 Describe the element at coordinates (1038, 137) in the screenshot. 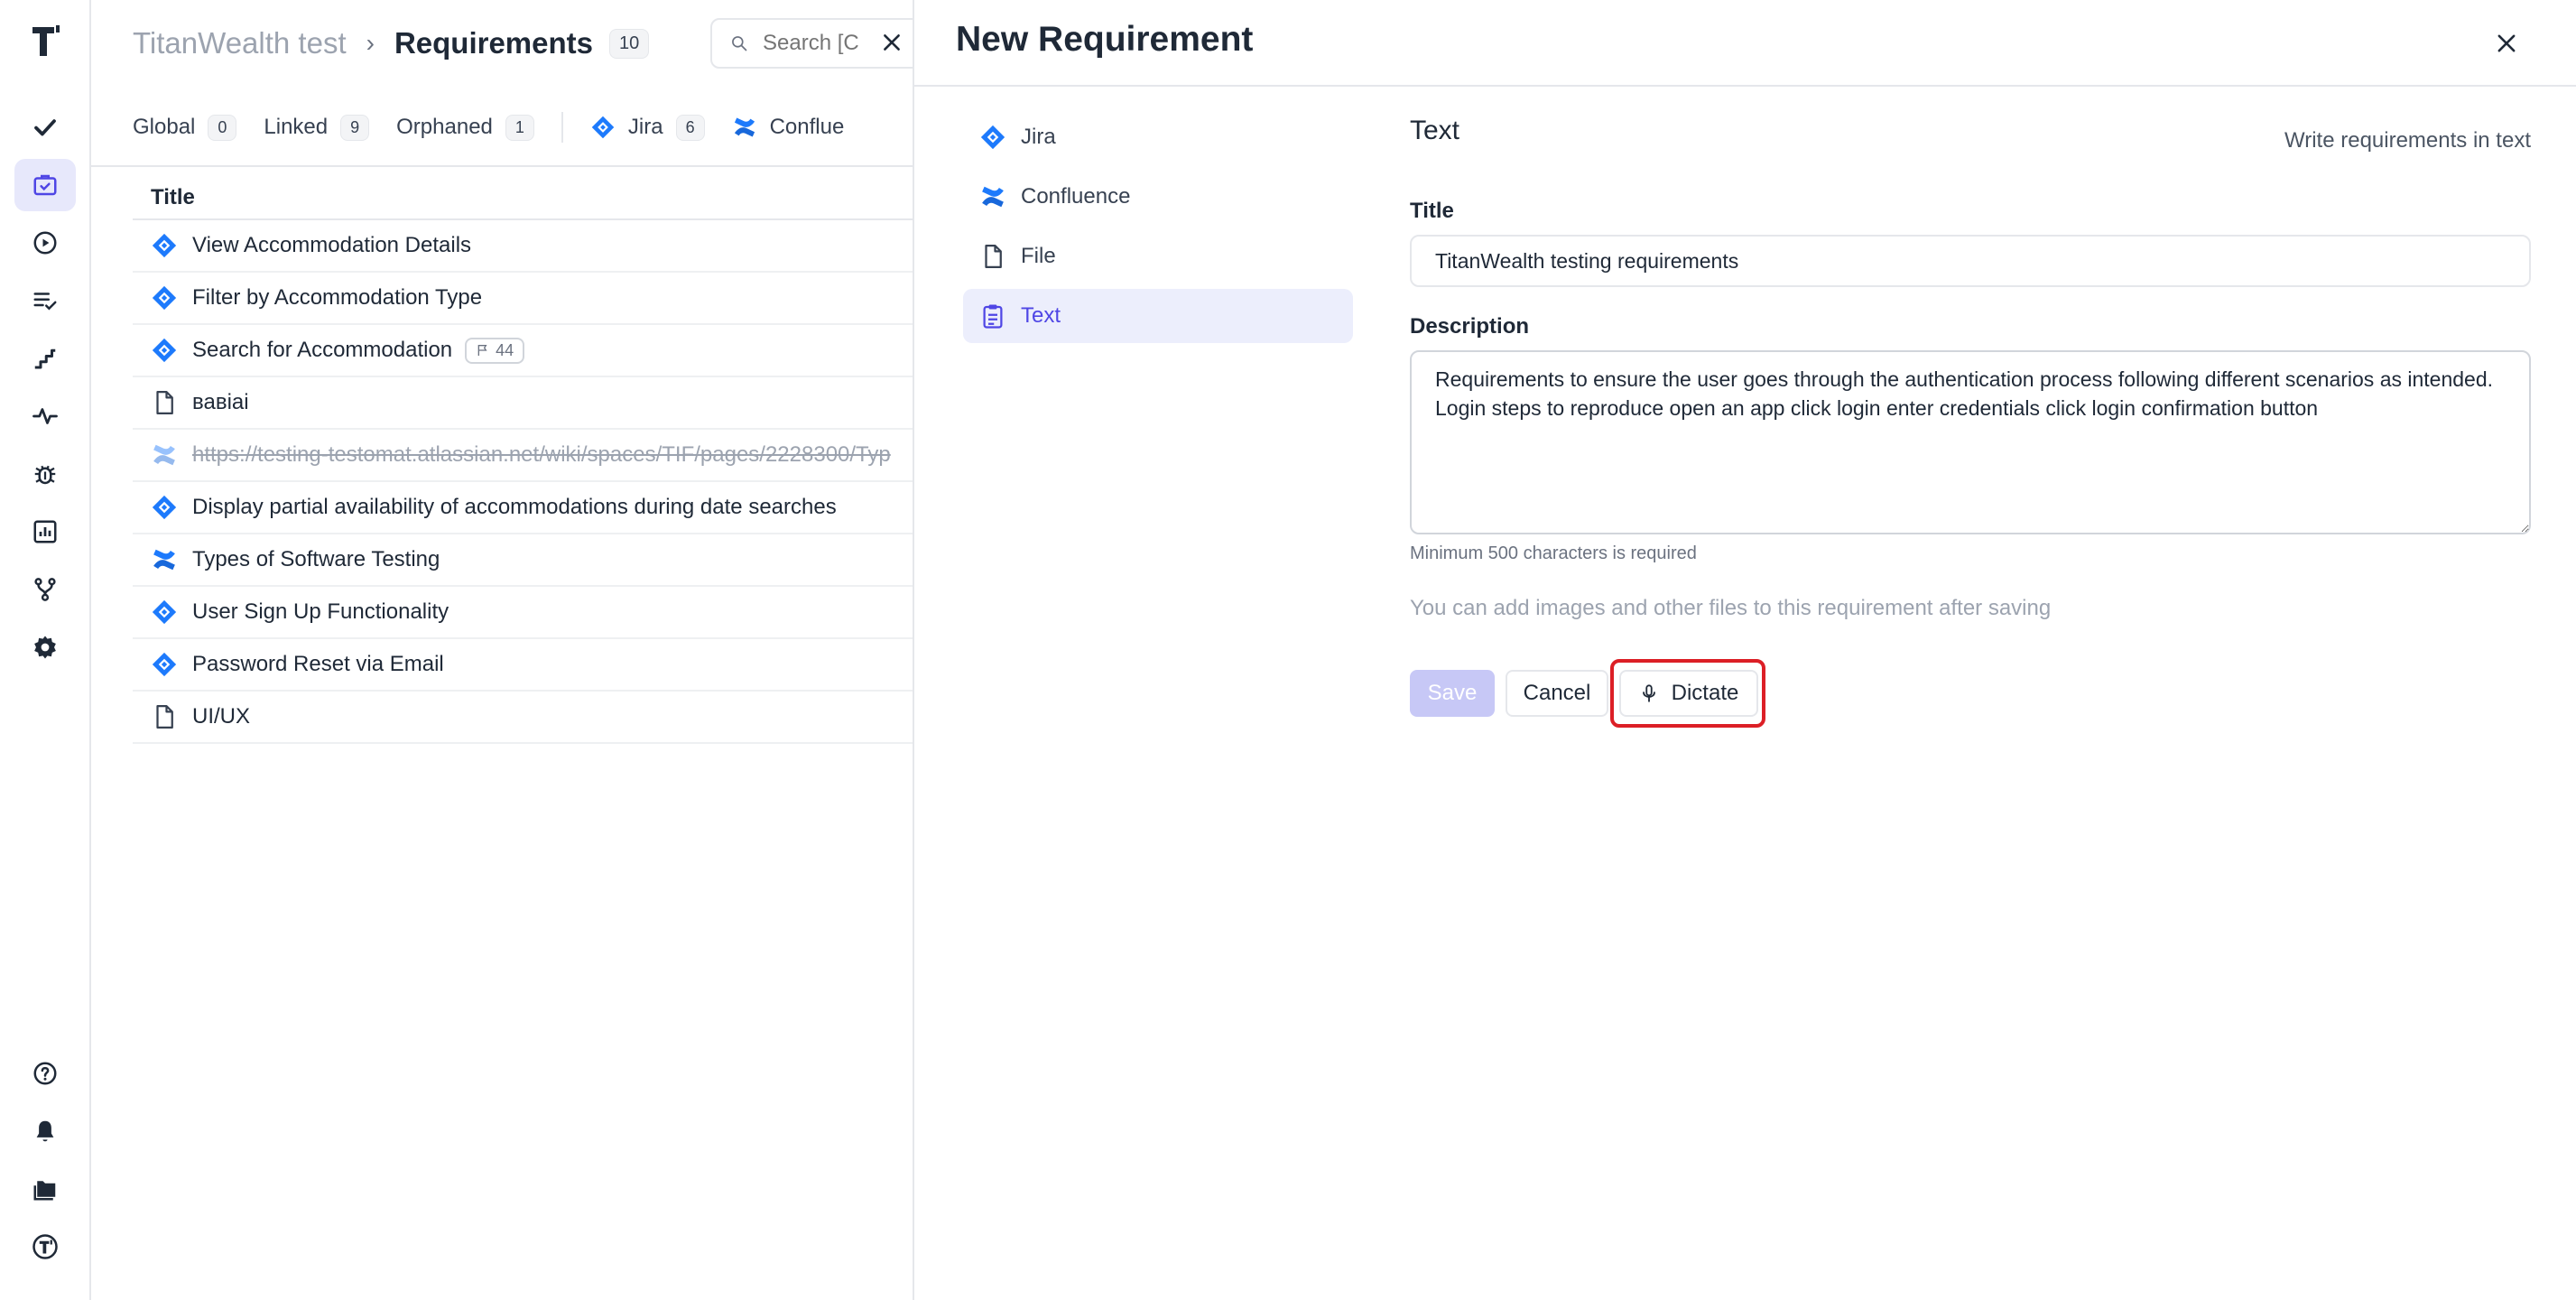

I see `source-label: Jira` at that location.